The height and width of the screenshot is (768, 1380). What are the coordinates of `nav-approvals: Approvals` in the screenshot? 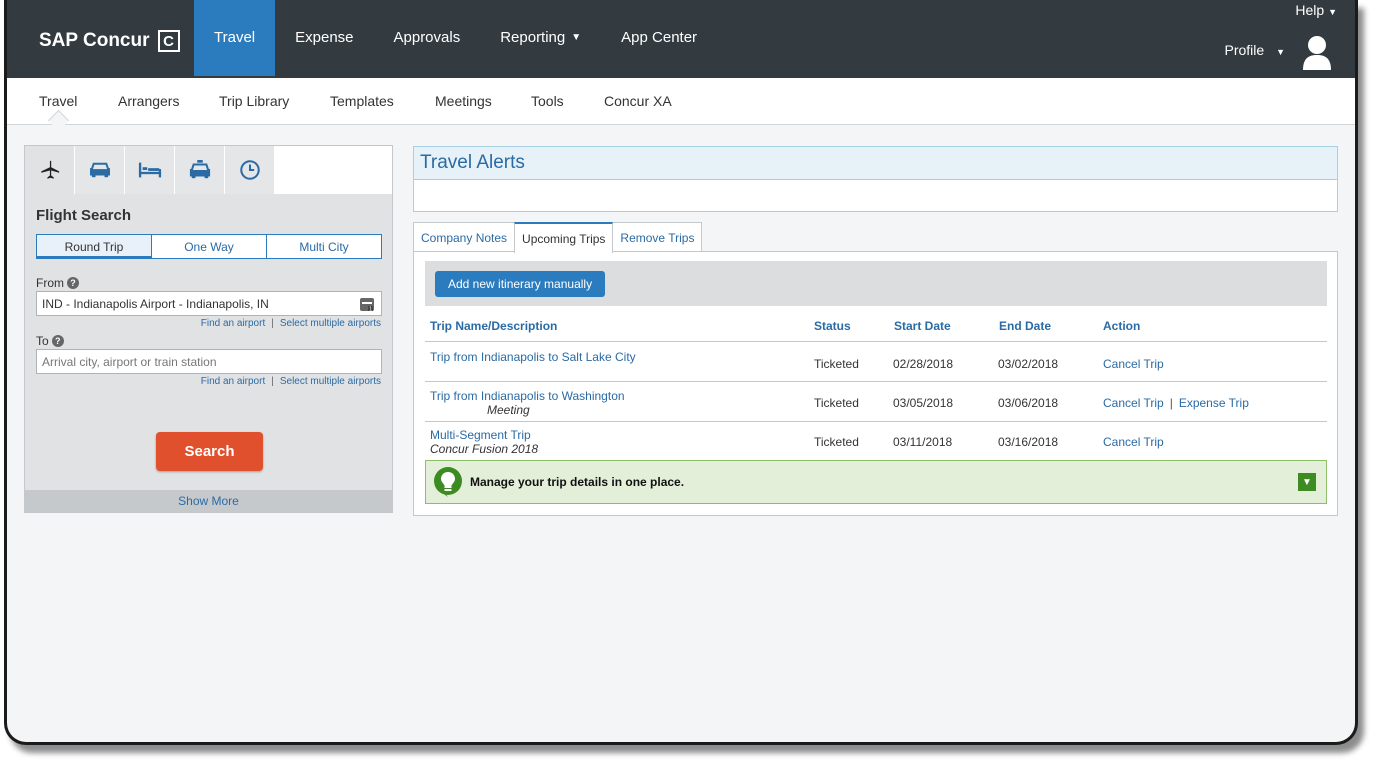 It's located at (427, 38).